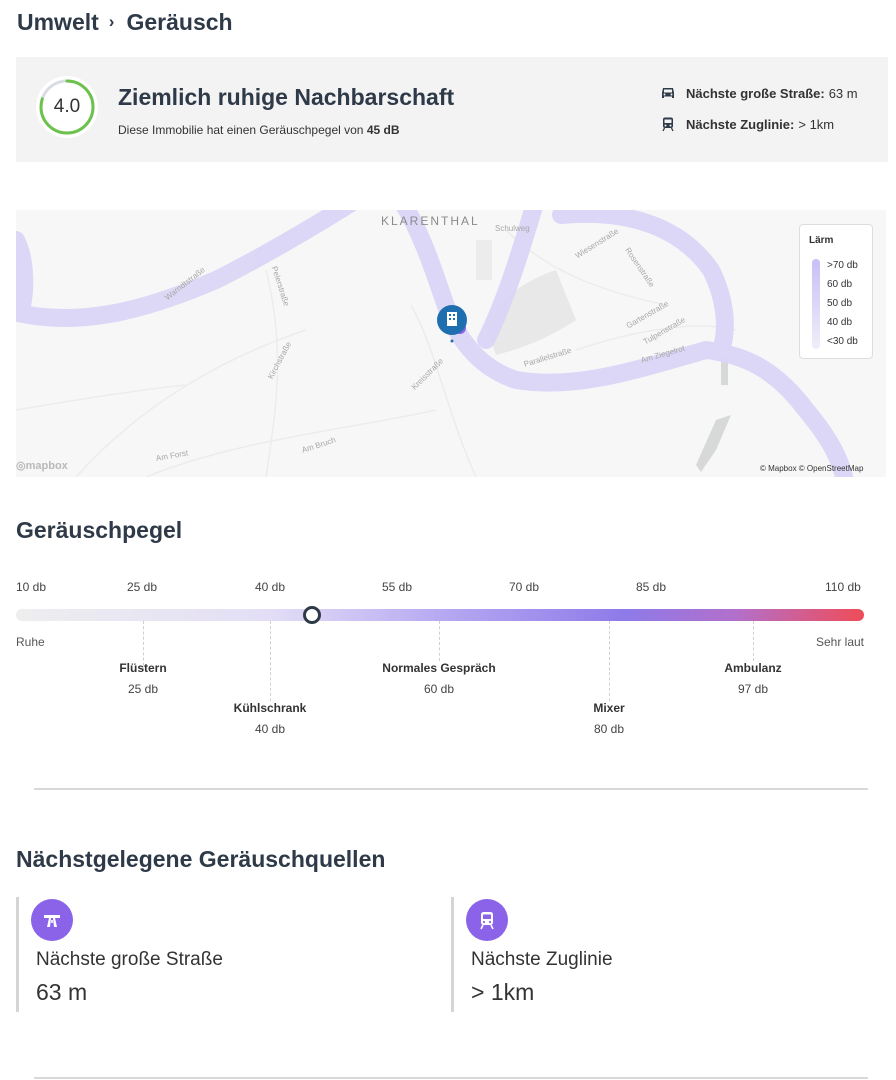 This screenshot has height=1080, width=896. I want to click on map-district-label: KLARENTHAL, so click(430, 221).